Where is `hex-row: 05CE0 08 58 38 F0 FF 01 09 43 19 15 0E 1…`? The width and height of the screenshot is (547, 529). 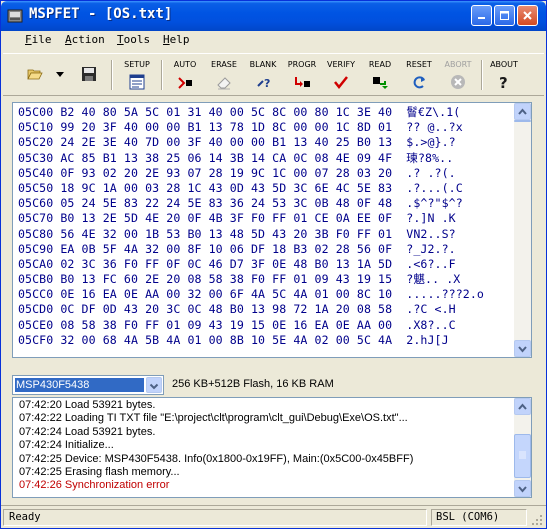 hex-row: 05CE0 08 58 38 F0 FF 01 09 43 19 15 0E 1… is located at coordinates (237, 324).